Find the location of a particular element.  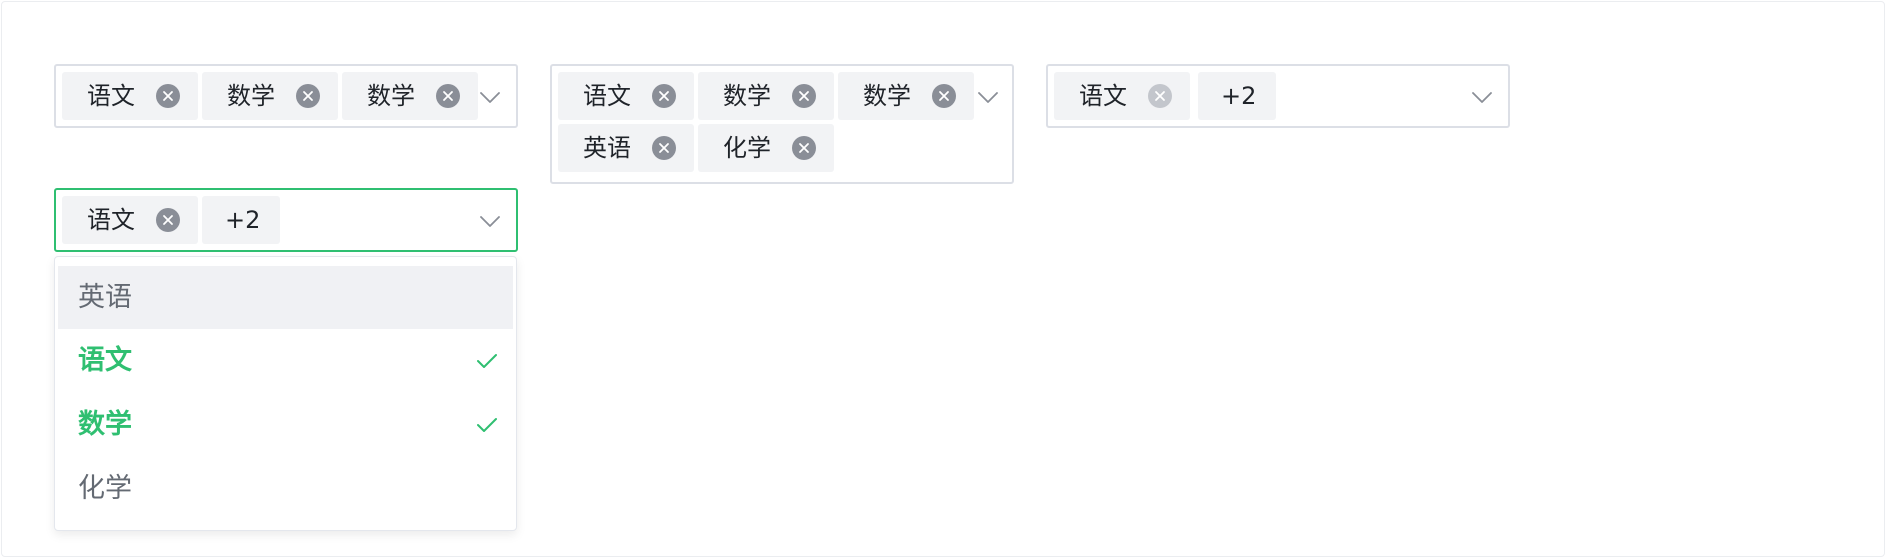

option-label: 英语 is located at coordinates (105, 297).